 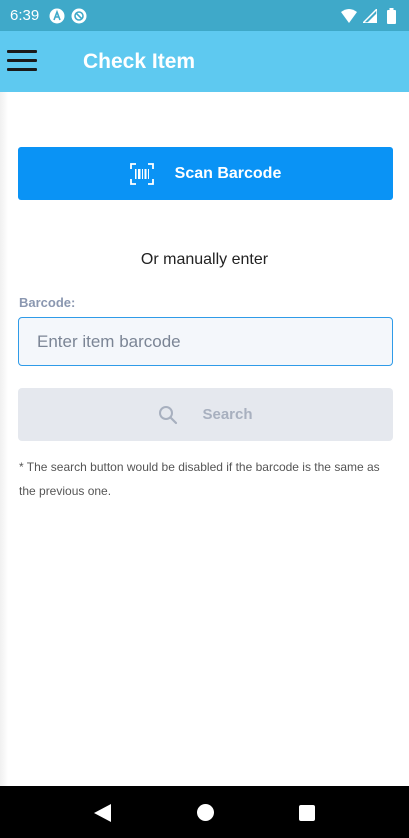 I want to click on barcode-scan-icon, so click(x=141, y=173).